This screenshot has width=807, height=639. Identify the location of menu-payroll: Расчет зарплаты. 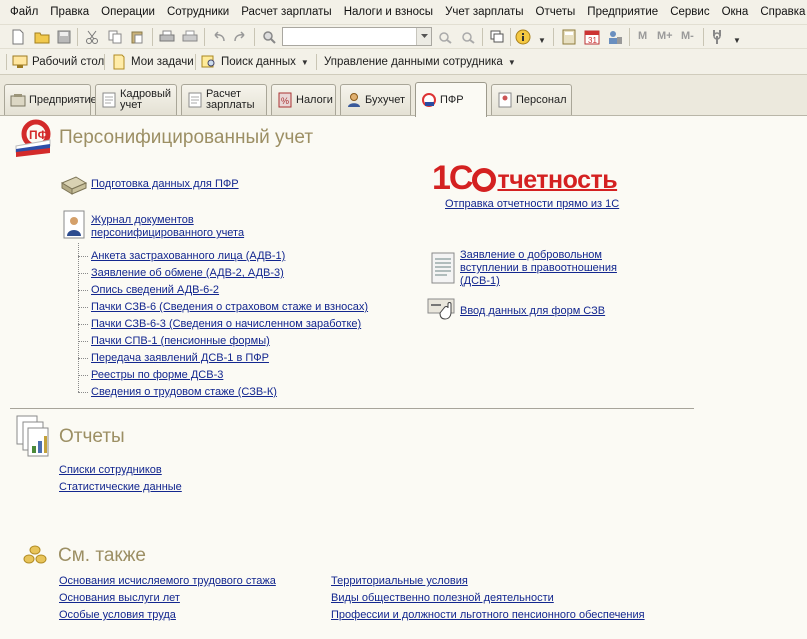
(286, 12).